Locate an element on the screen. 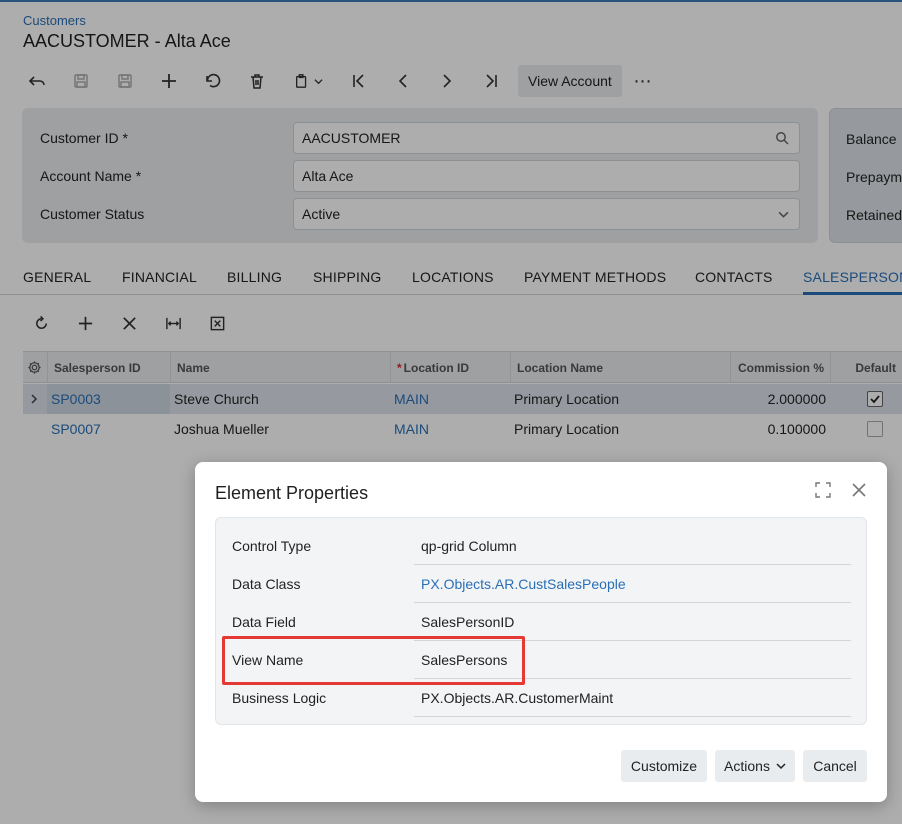 This screenshot has width=902, height=824. row-divider is located at coordinates (632, 716).